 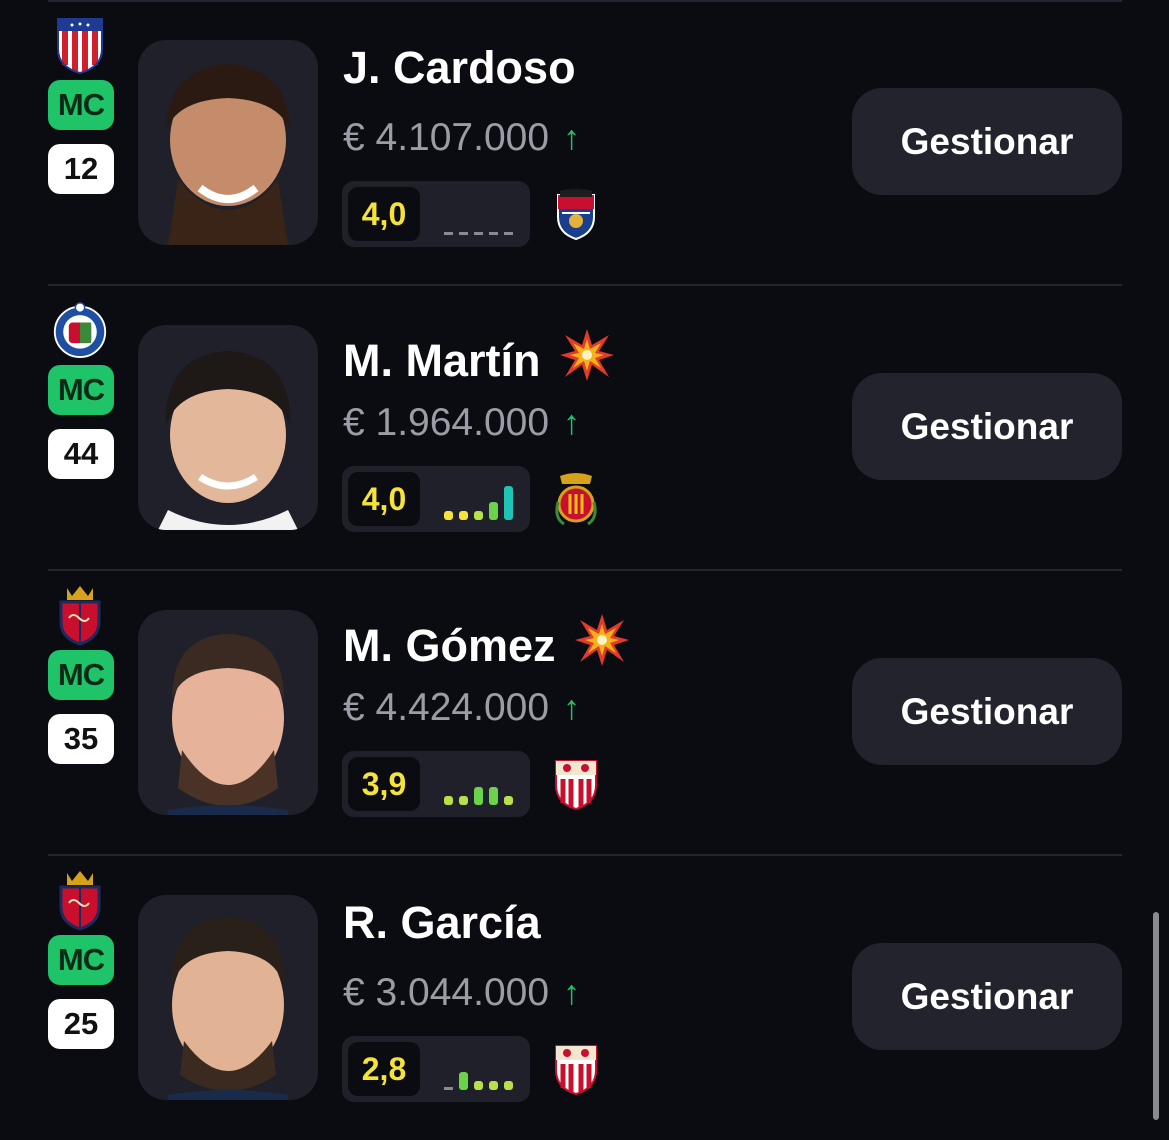 I want to click on player-price: € 3.044.000 ↑, so click(x=461, y=993).